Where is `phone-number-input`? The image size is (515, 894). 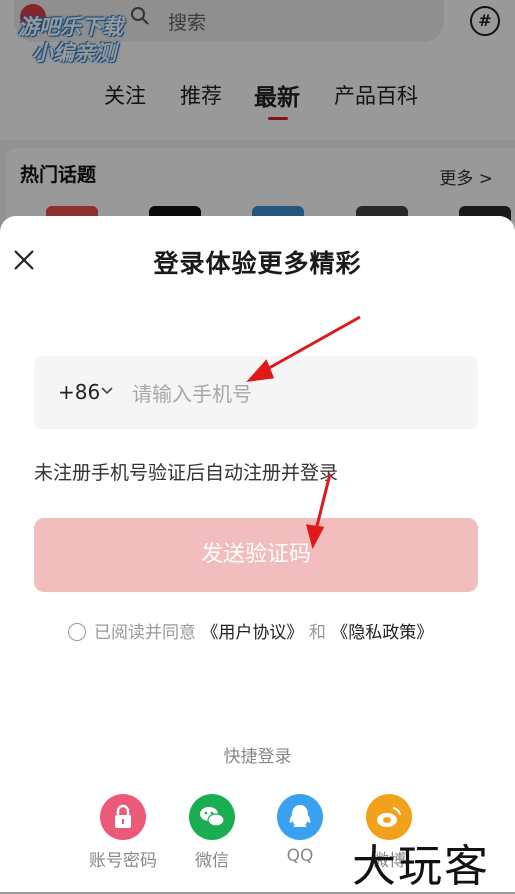 phone-number-input is located at coordinates (292, 394).